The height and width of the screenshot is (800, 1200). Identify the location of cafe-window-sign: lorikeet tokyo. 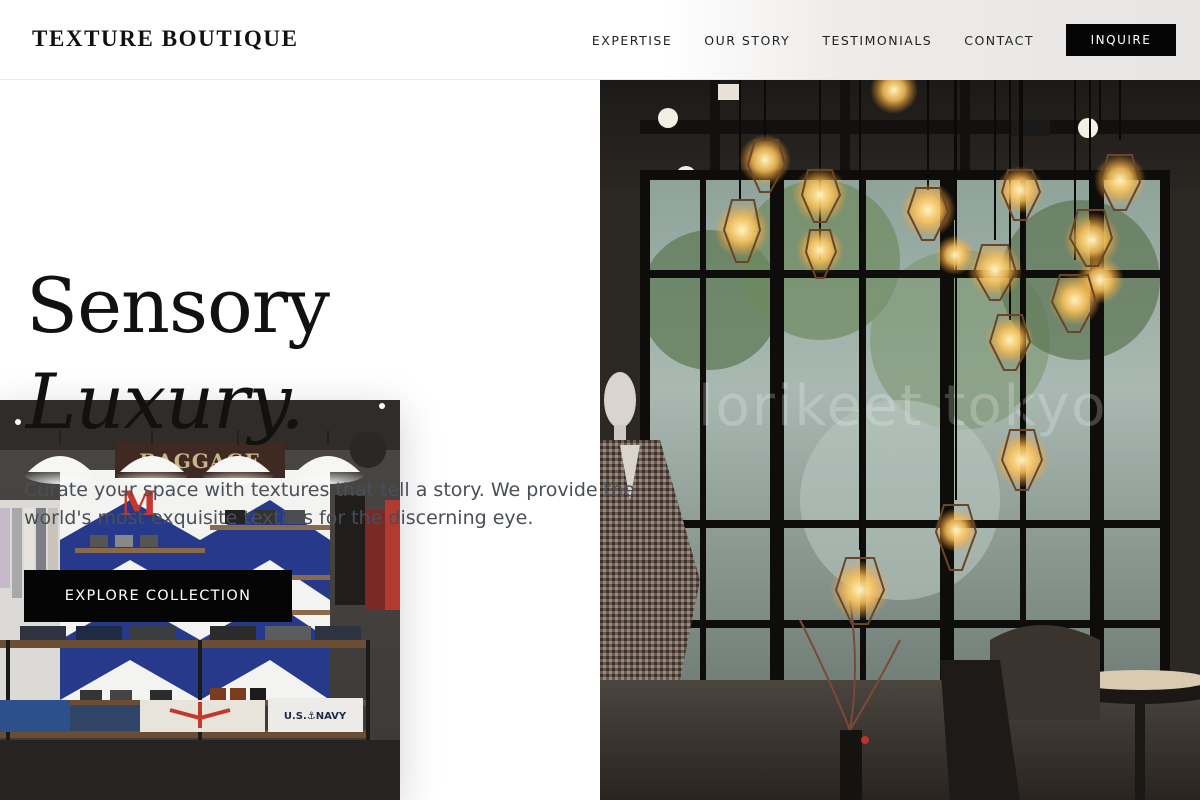
(903, 406).